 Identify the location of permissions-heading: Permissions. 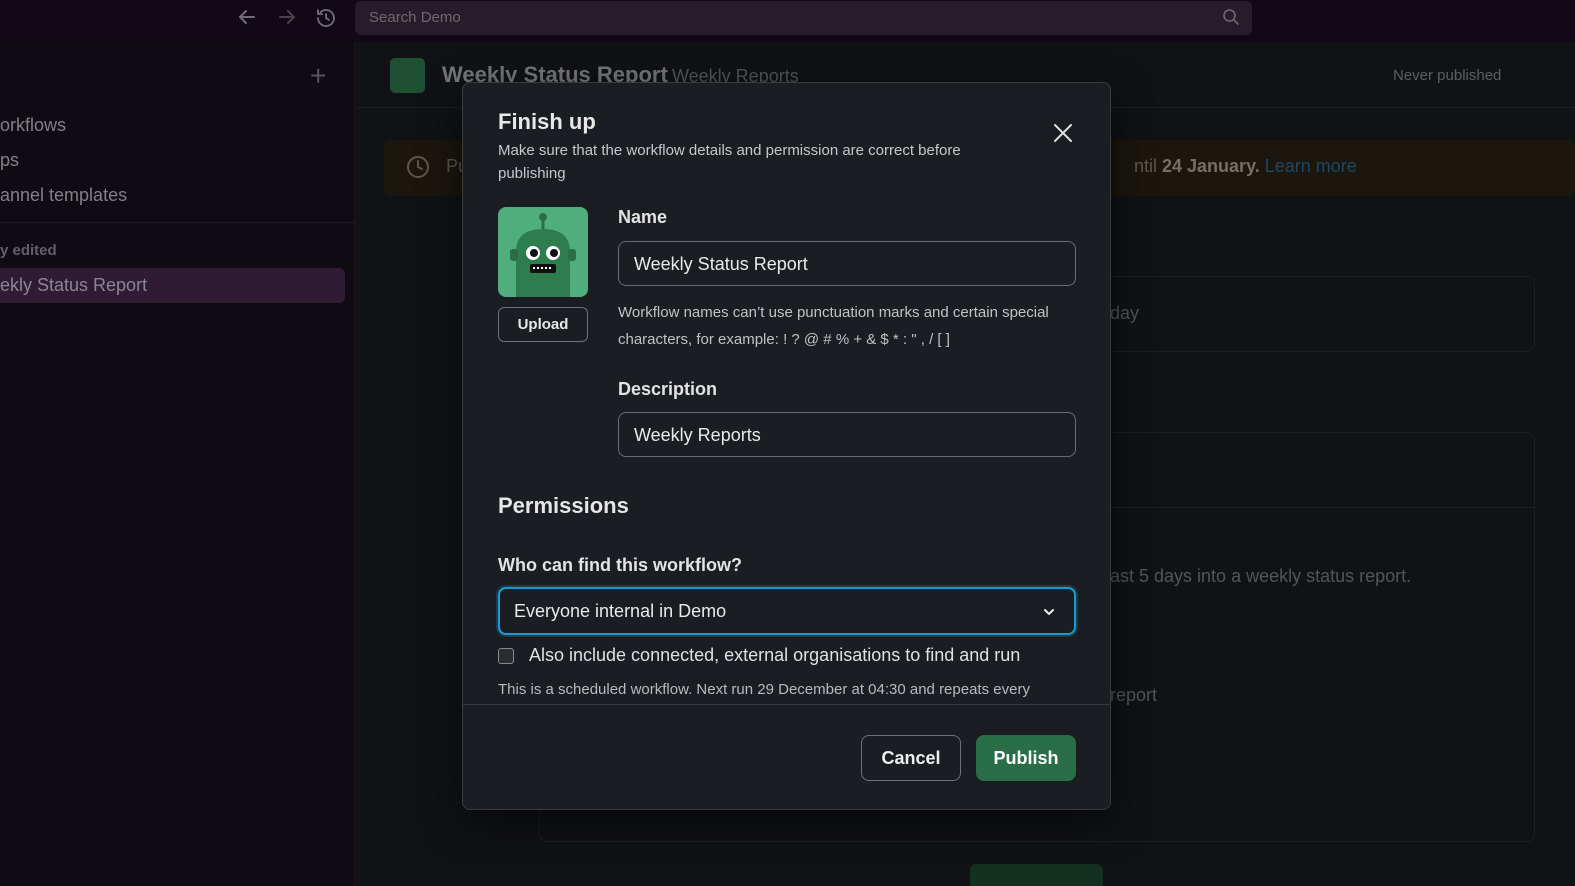
(563, 505).